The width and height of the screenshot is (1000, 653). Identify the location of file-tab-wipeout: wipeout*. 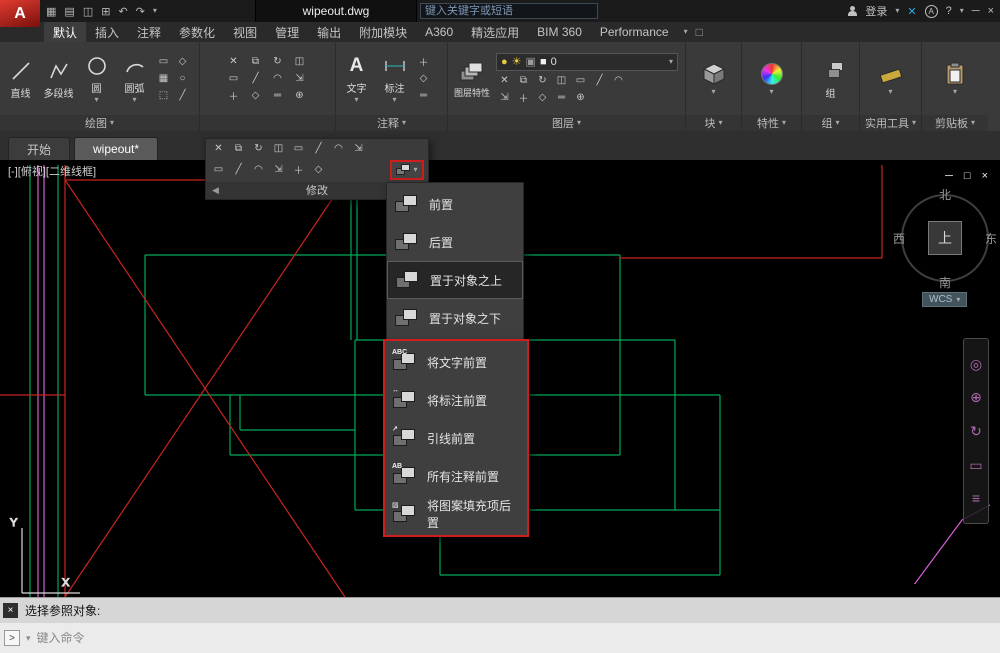
(116, 148).